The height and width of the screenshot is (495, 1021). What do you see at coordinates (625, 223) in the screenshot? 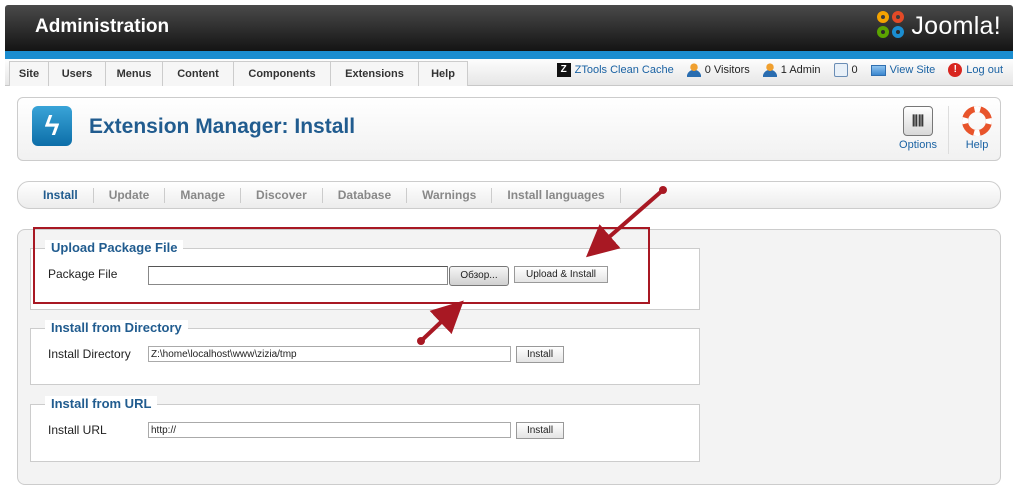
I see `arrow-to-upload-button` at bounding box center [625, 223].